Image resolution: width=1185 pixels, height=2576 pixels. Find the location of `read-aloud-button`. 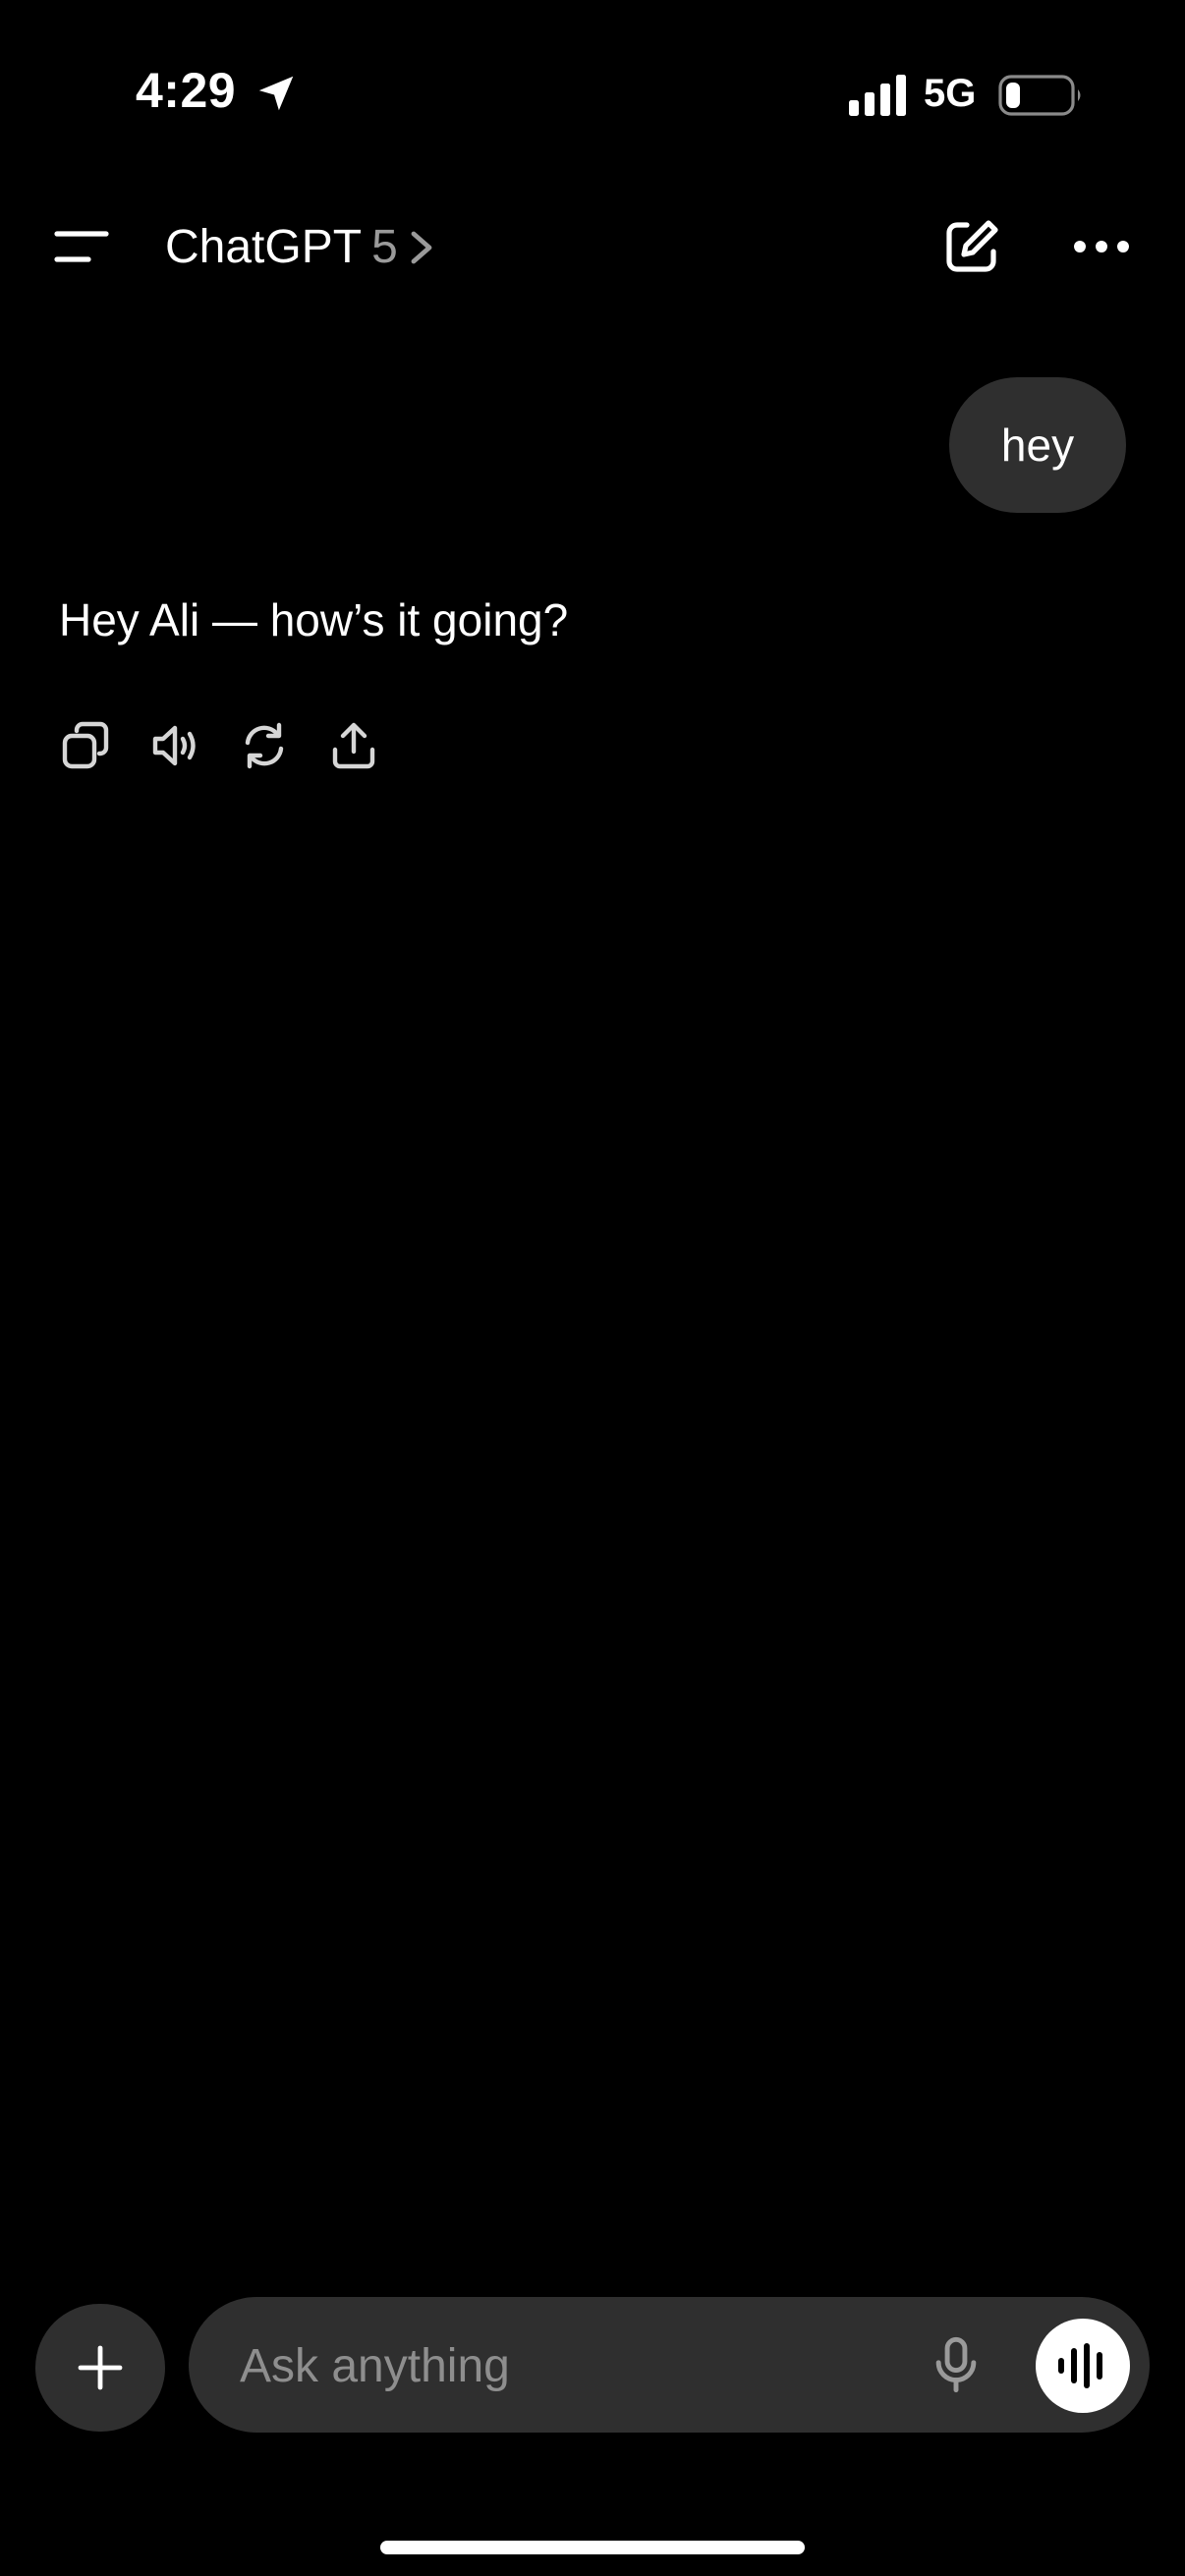

read-aloud-button is located at coordinates (175, 745).